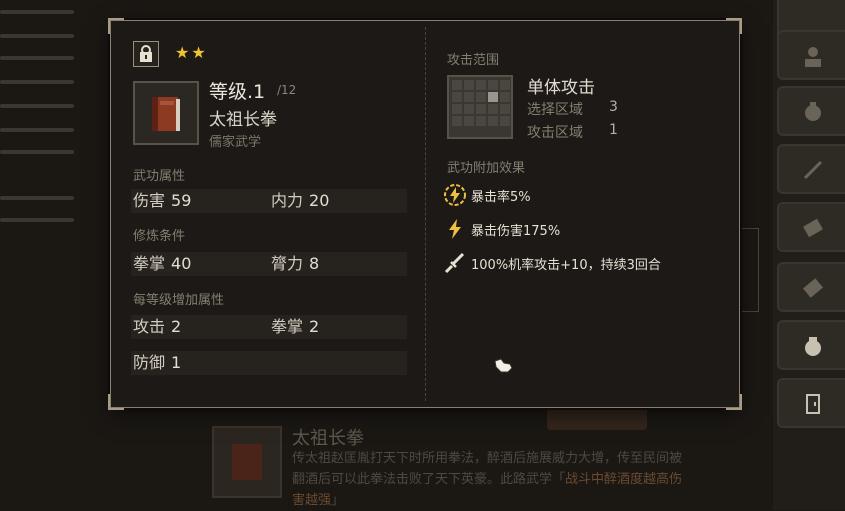 The image size is (845, 511). I want to click on attack-type: 单体攻击, so click(561, 88).